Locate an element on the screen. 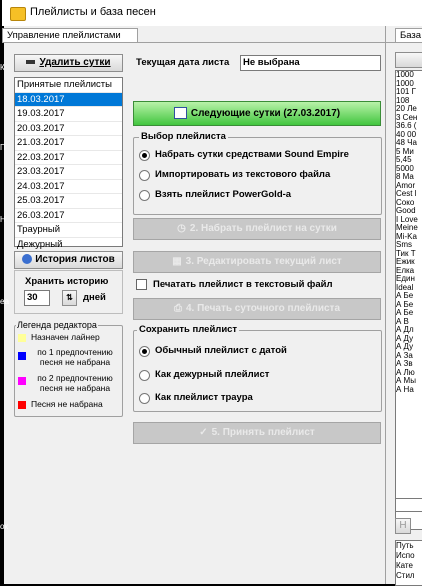  edit-list-button: ▦ 3. Редактировать текущий лист is located at coordinates (257, 262).